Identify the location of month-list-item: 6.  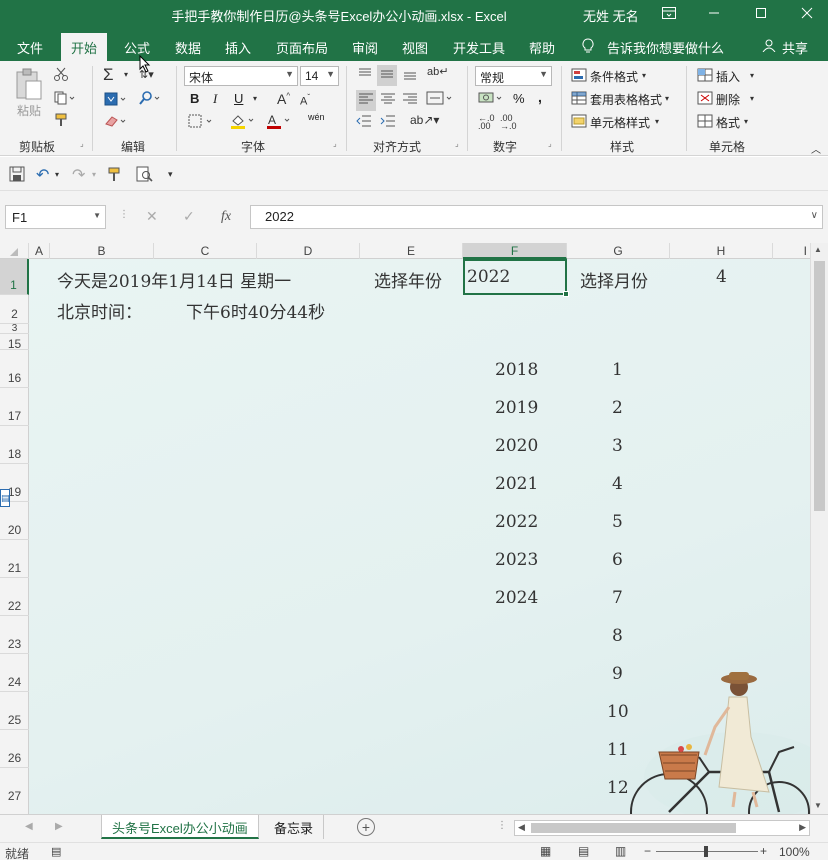
(617, 560).